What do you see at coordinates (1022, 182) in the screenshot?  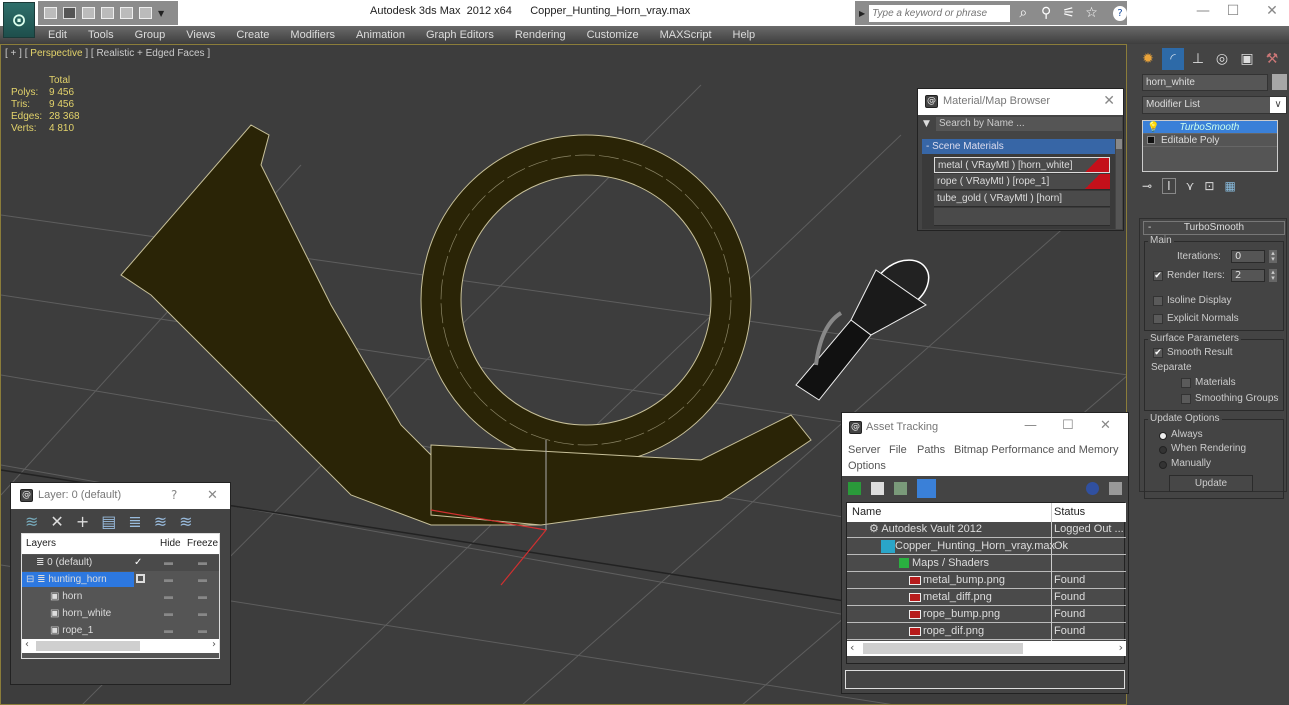 I see `material-item: rope ( VRayMtl ) [rope_1]` at bounding box center [1022, 182].